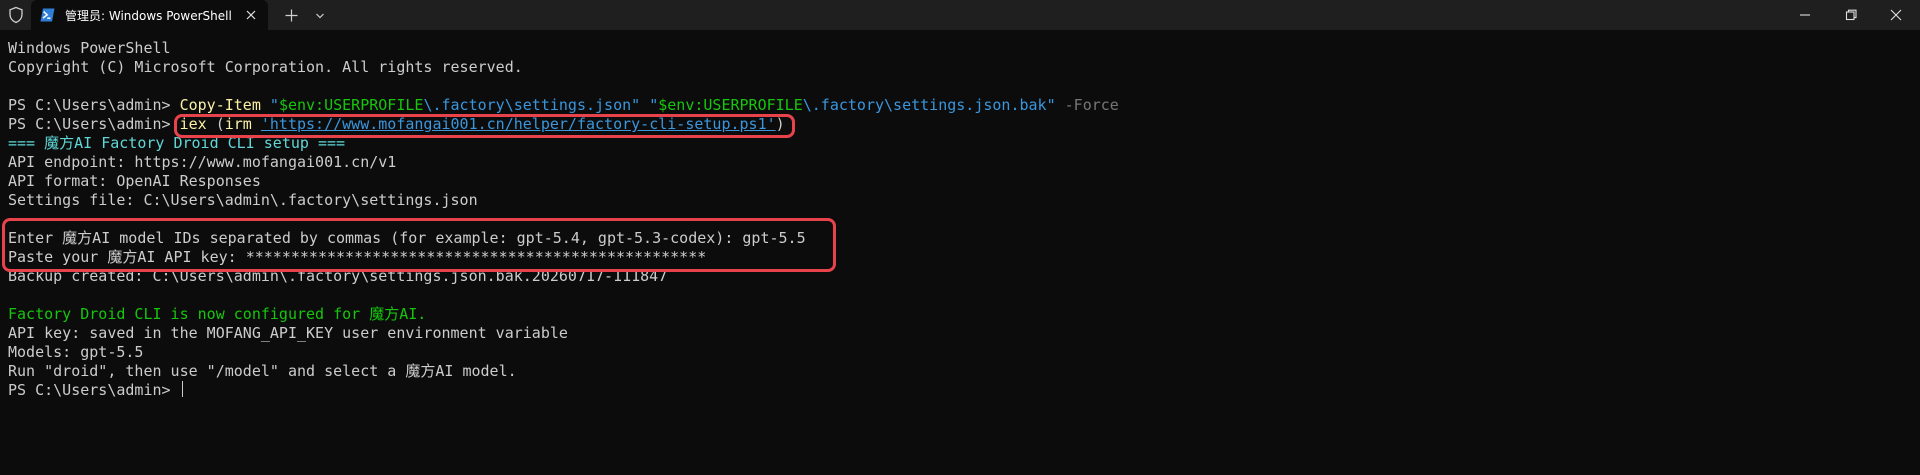 Image resolution: width=1920 pixels, height=475 pixels. Describe the element at coordinates (419, 245) in the screenshot. I see `input-prompts-highlight` at that location.